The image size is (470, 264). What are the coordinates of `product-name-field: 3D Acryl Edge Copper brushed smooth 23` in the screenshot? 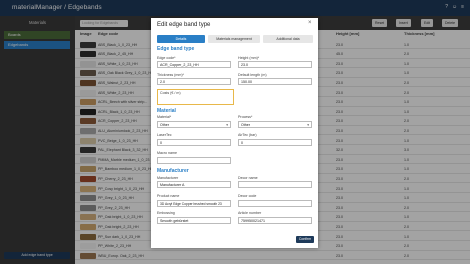 It's located at (194, 203).